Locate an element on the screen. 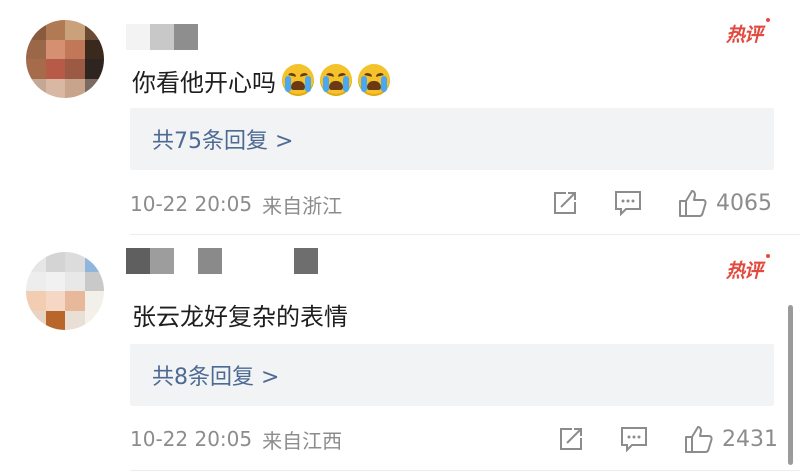 This screenshot has height=473, width=800. replies-link-label: 共8条回复 > is located at coordinates (216, 377).